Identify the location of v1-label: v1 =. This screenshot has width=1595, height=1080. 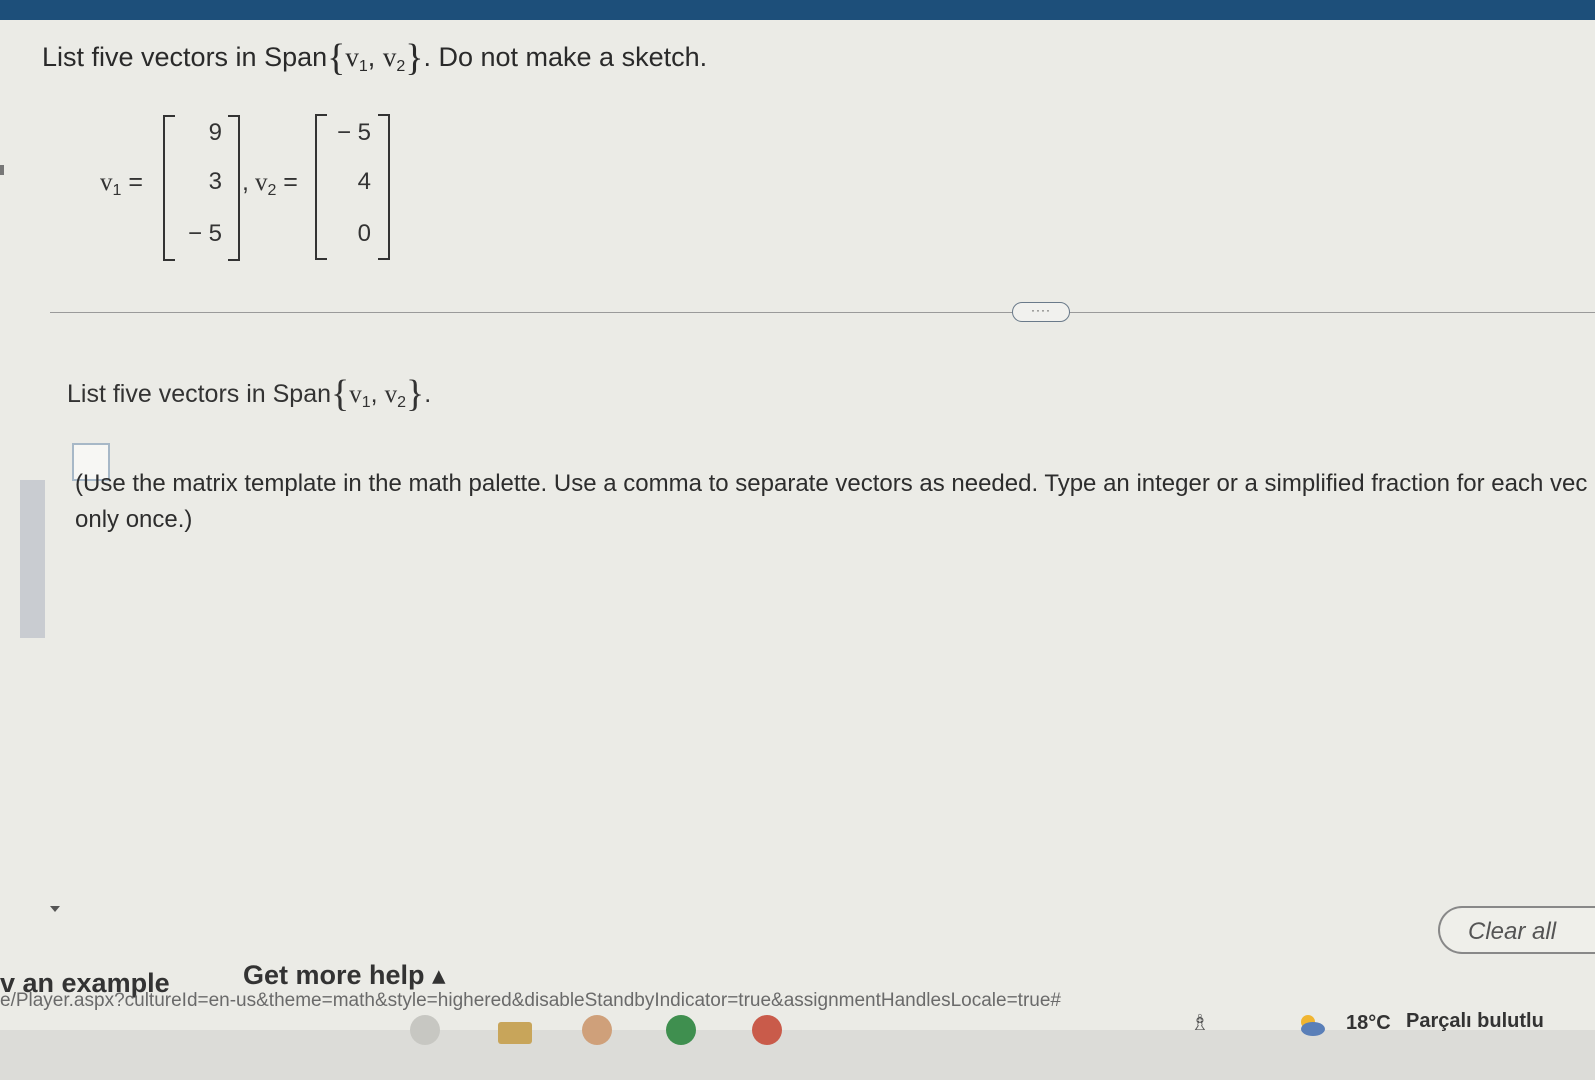
(121, 184).